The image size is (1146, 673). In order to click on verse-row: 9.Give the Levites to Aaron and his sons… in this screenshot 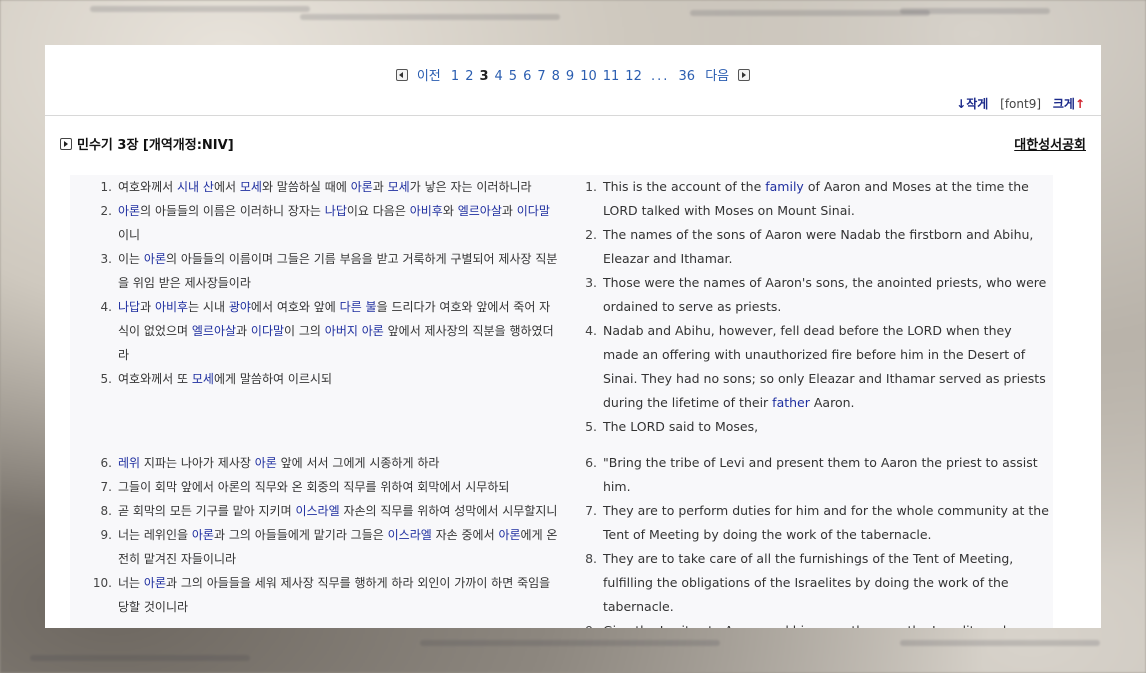, I will do `click(817, 623)`.